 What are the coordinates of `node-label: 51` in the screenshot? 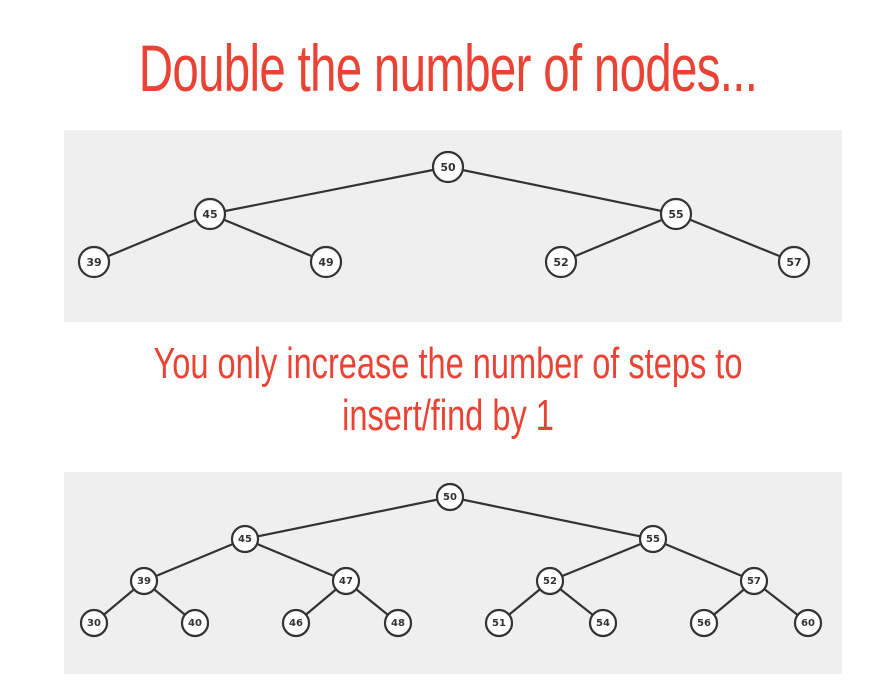 It's located at (499, 623).